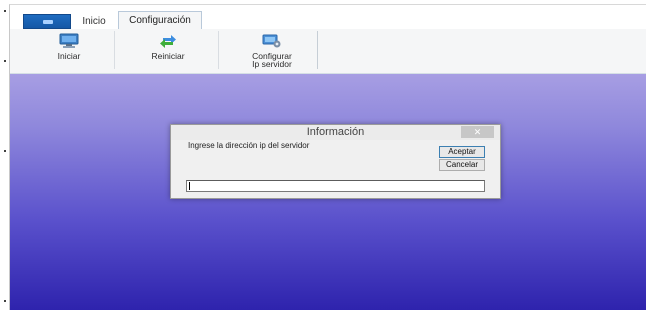 The width and height of the screenshot is (646, 311). I want to click on text-caret, so click(189, 186).